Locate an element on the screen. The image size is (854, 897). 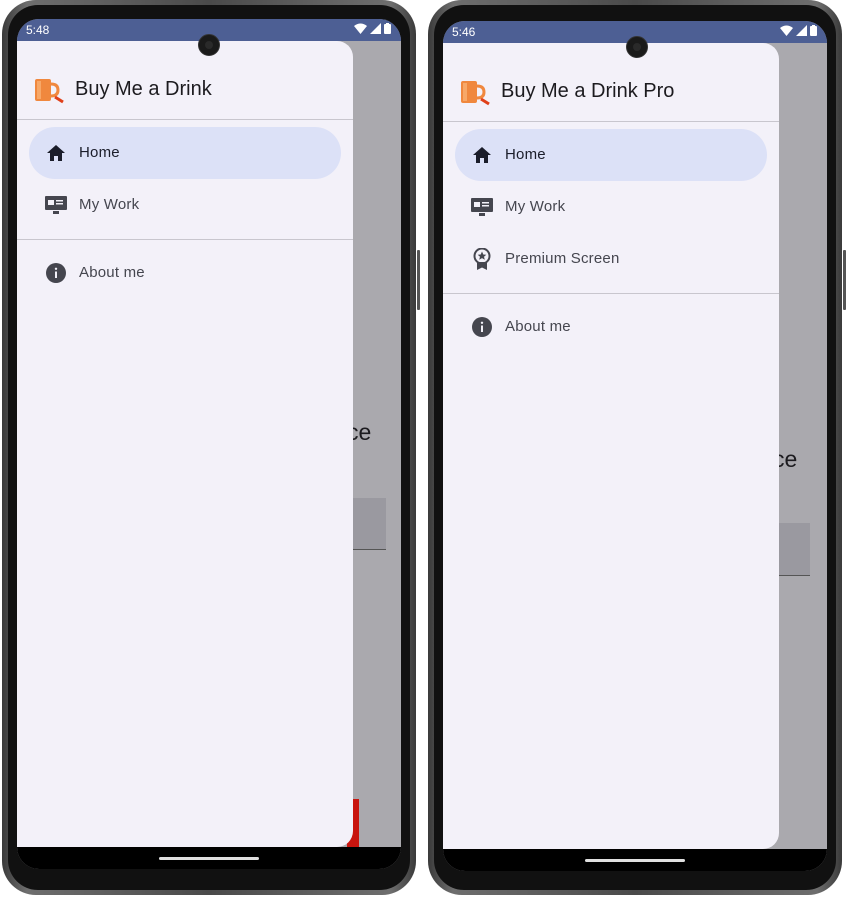
drawer-header: Buy Me a Drink Pro is located at coordinates (611, 82).